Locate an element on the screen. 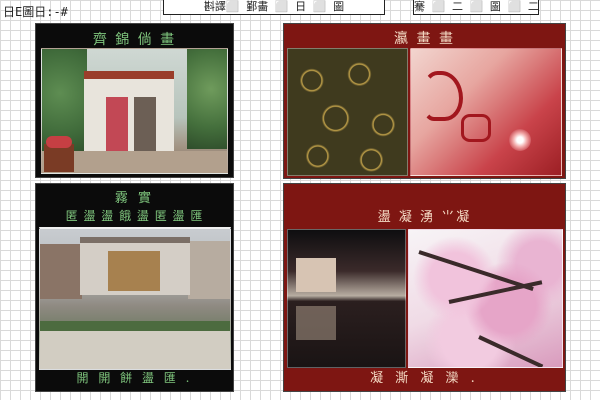  panel-title: 瀛 畫 畫 is located at coordinates (424, 39).